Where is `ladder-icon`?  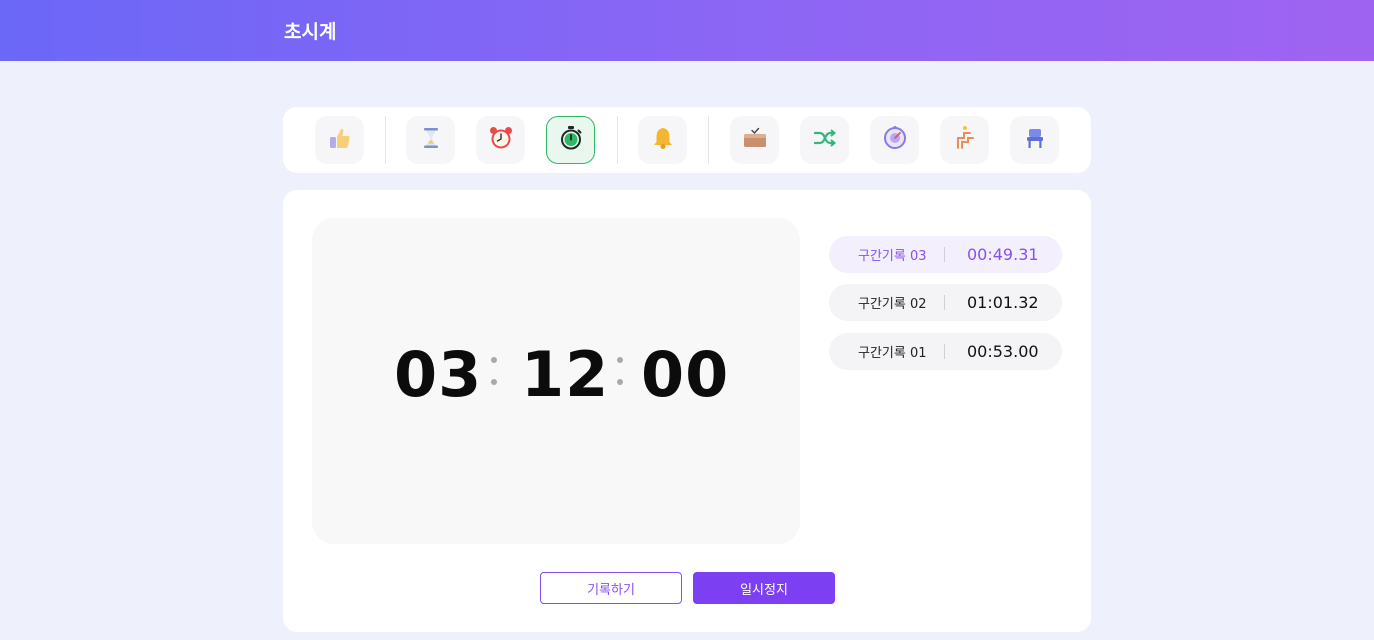
ladder-icon is located at coordinates (965, 140).